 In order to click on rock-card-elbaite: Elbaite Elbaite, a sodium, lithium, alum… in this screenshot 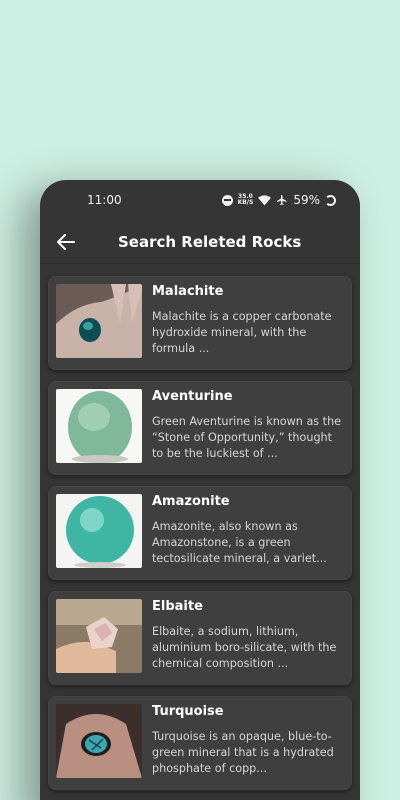, I will do `click(200, 638)`.